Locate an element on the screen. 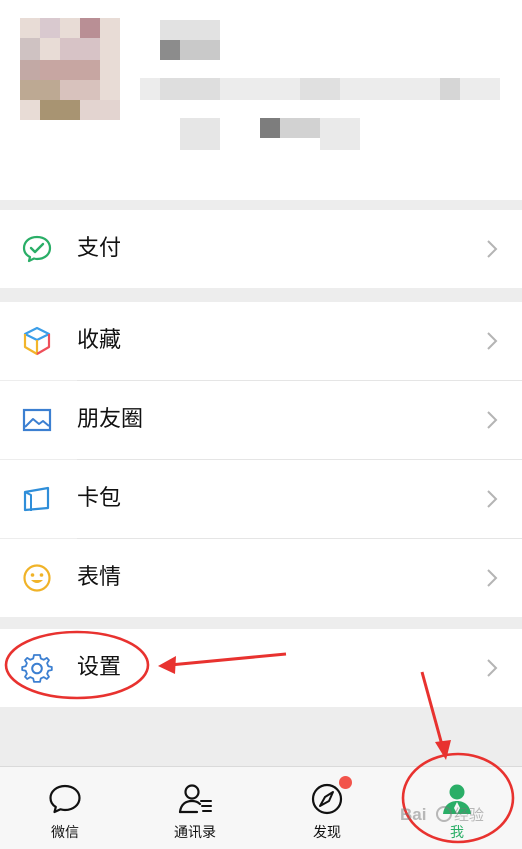  tab-discover: 发现 is located at coordinates (327, 808).